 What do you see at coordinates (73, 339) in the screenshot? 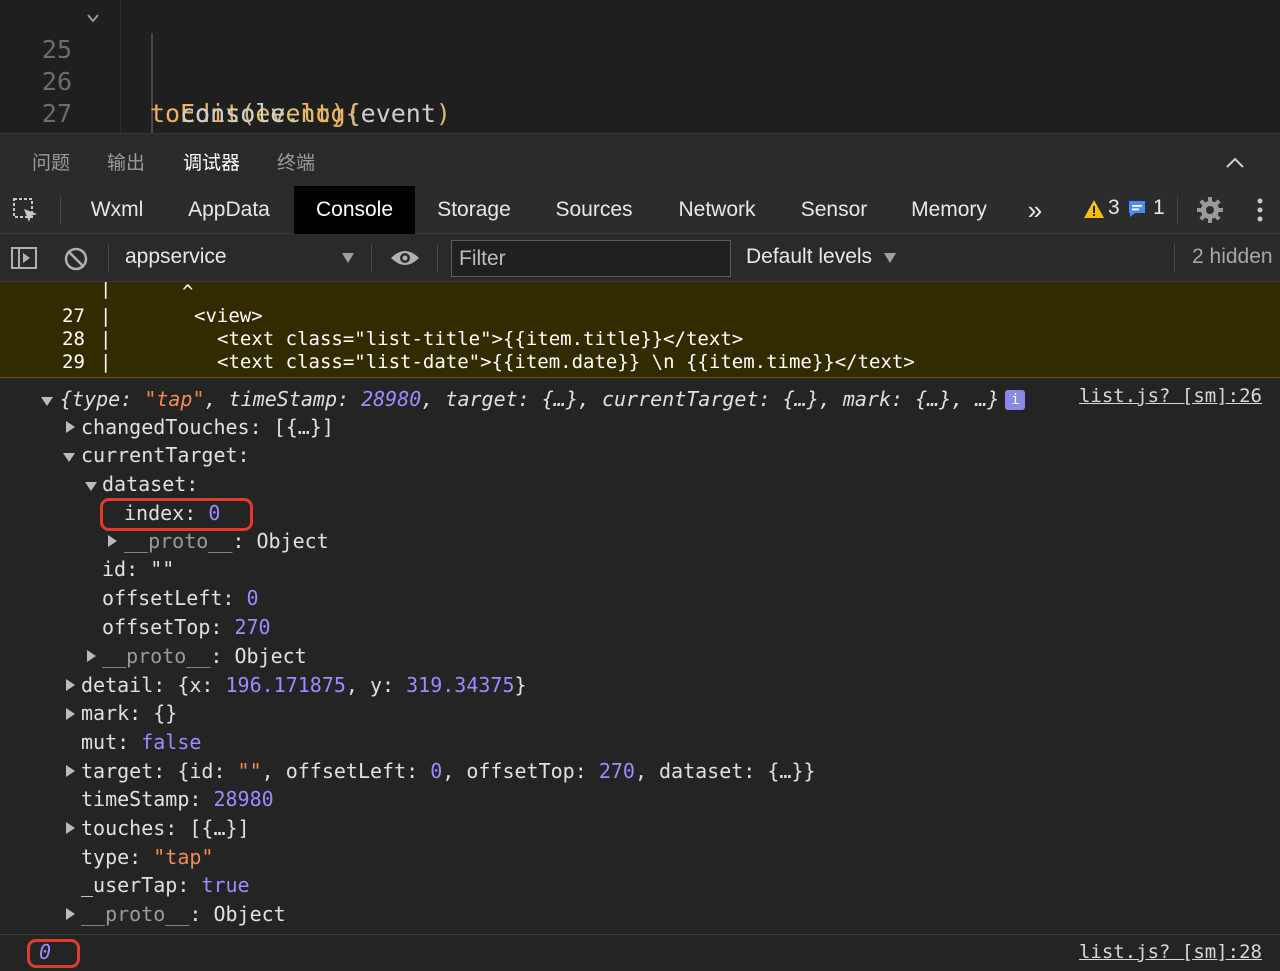
I see `frame-line-number: 28` at bounding box center [73, 339].